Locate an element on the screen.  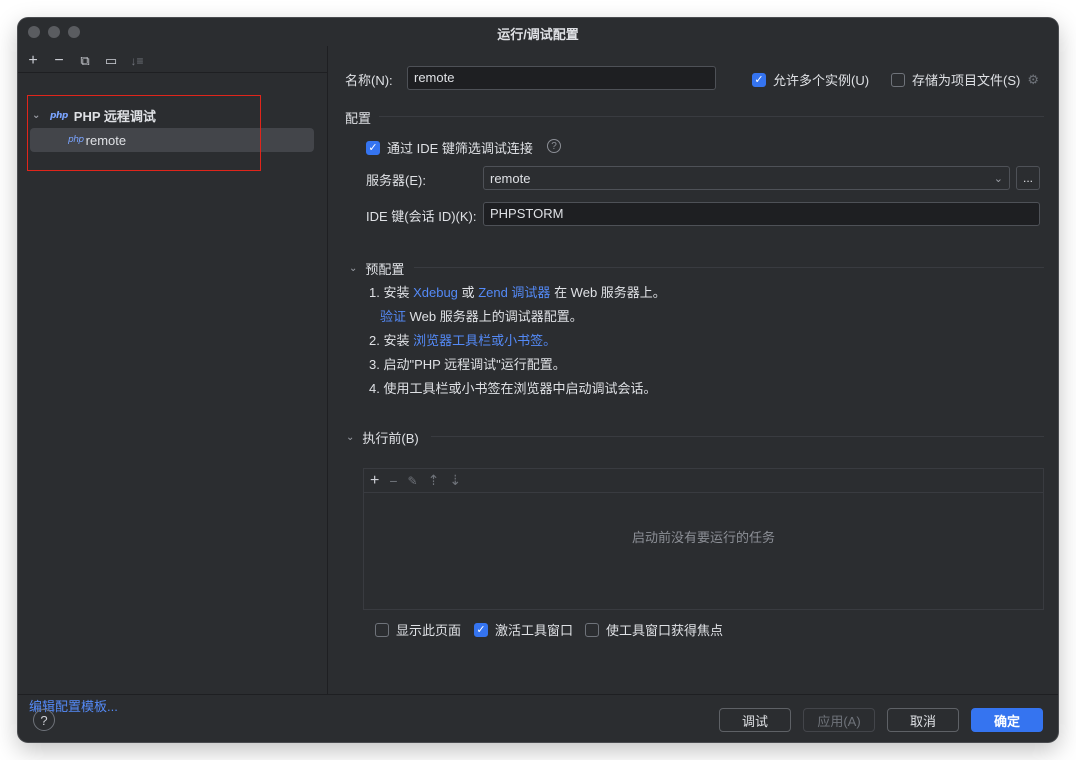
activate-tool-window-checkbox: ✓ 激活工具窗口 is located at coordinates (523, 629).